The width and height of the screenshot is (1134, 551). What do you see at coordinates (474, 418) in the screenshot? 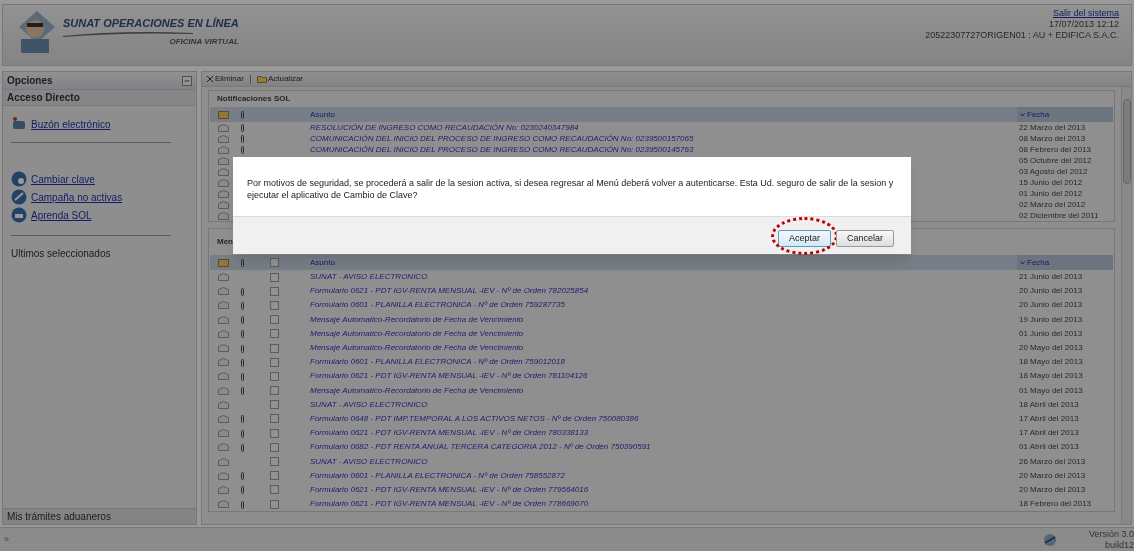
I see `message-subject: Formulario 0648 - PDT IMP.TEMPORAL A LOS ACTIVOS NETOS - Nº de Orden 750080386` at bounding box center [474, 418].